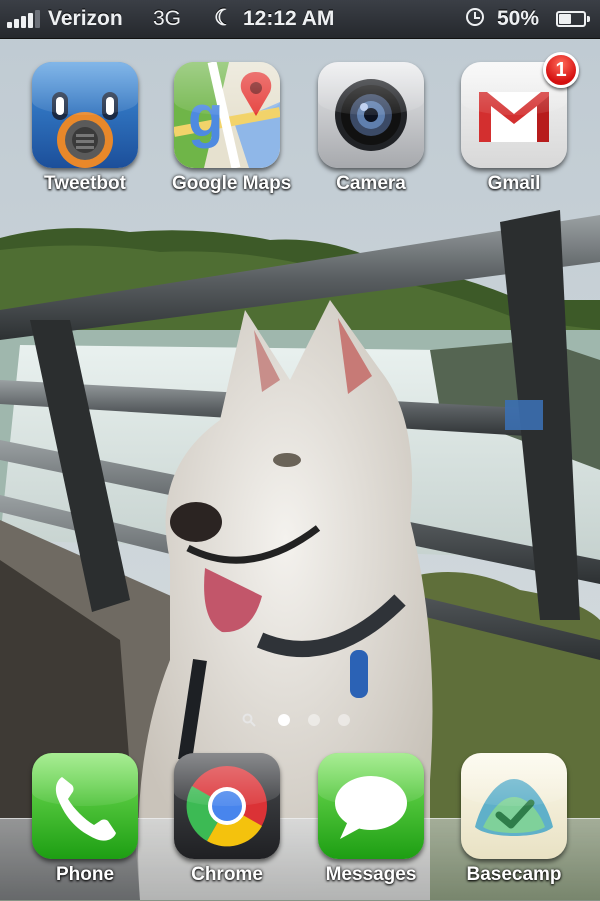 The width and height of the screenshot is (600, 901). I want to click on google-maps-icon: g, so click(227, 115).